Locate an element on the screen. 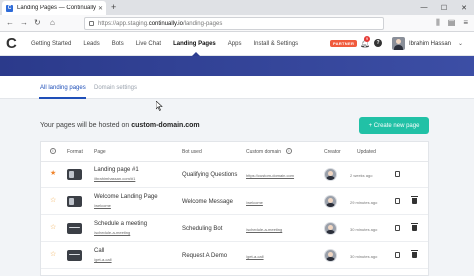 The image size is (474, 276). new-tab-icon: + is located at coordinates (113, 7).